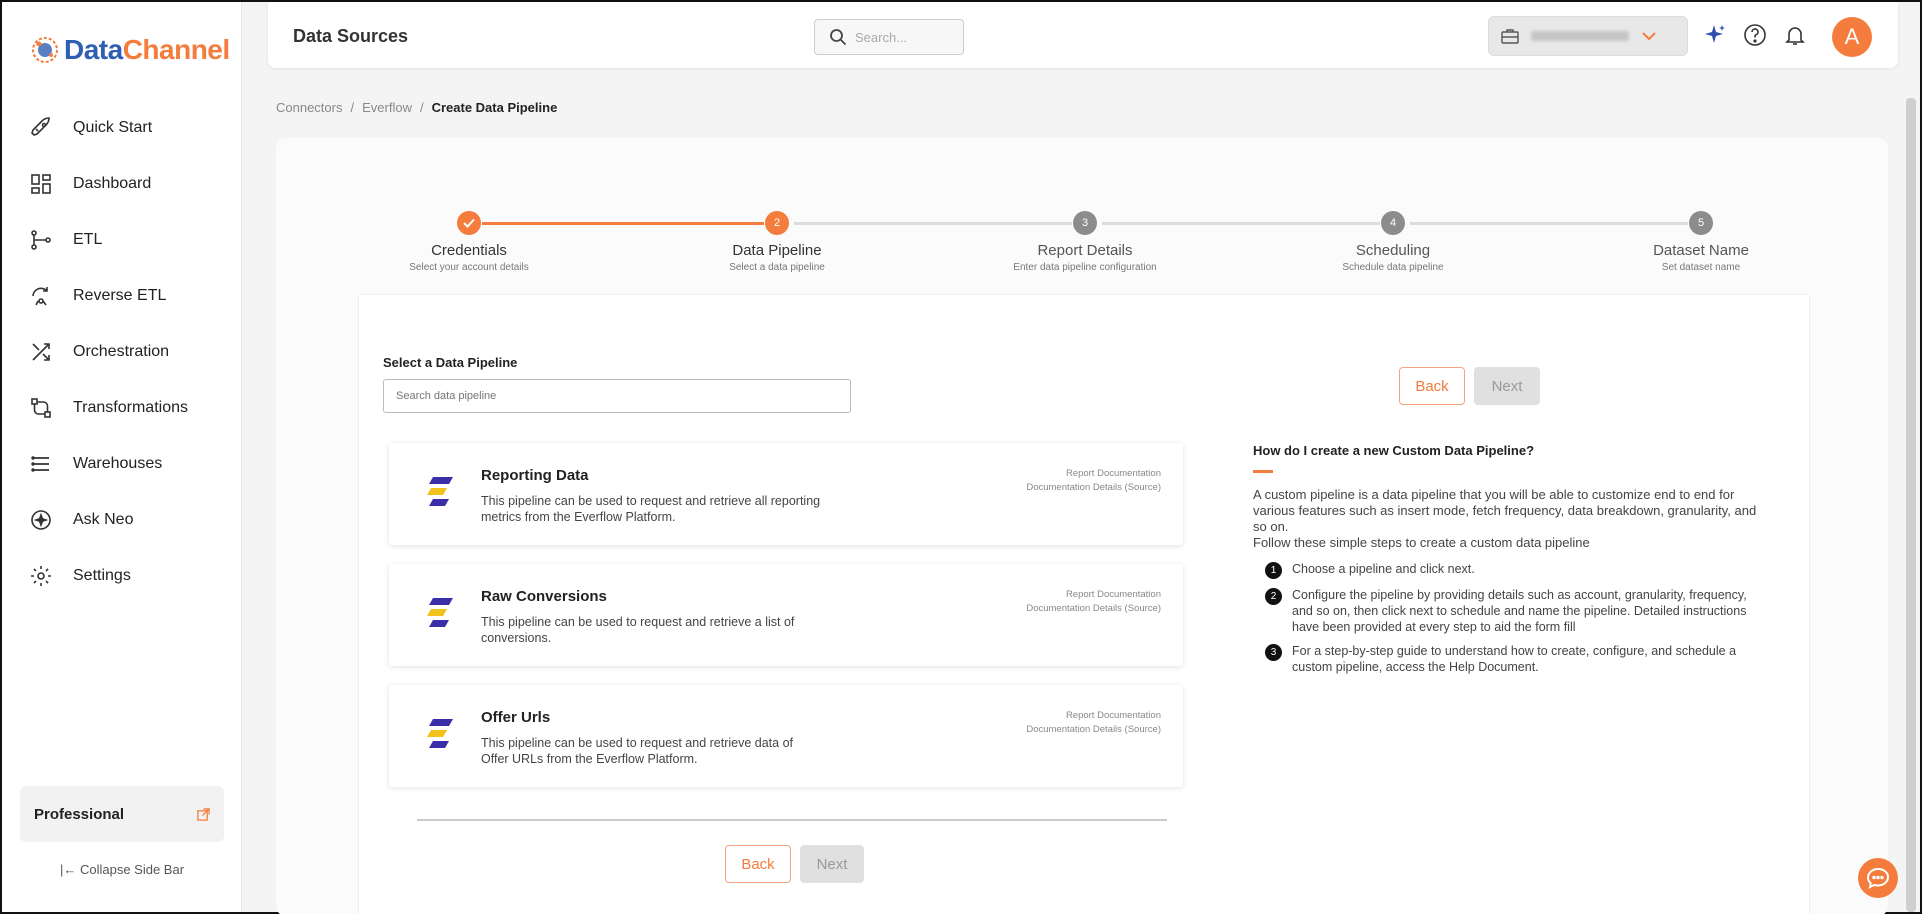 This screenshot has height=914, width=1922. I want to click on search-icon, so click(838, 37).